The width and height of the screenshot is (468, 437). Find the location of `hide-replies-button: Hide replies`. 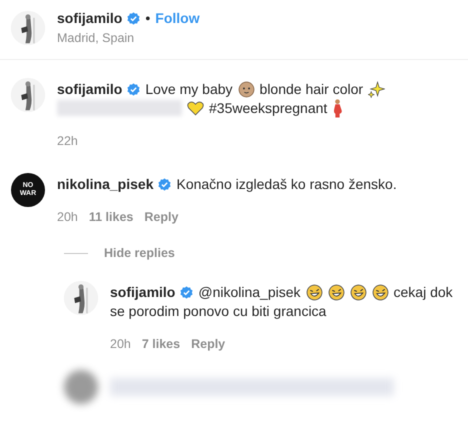

hide-replies-button: Hide replies is located at coordinates (139, 253).